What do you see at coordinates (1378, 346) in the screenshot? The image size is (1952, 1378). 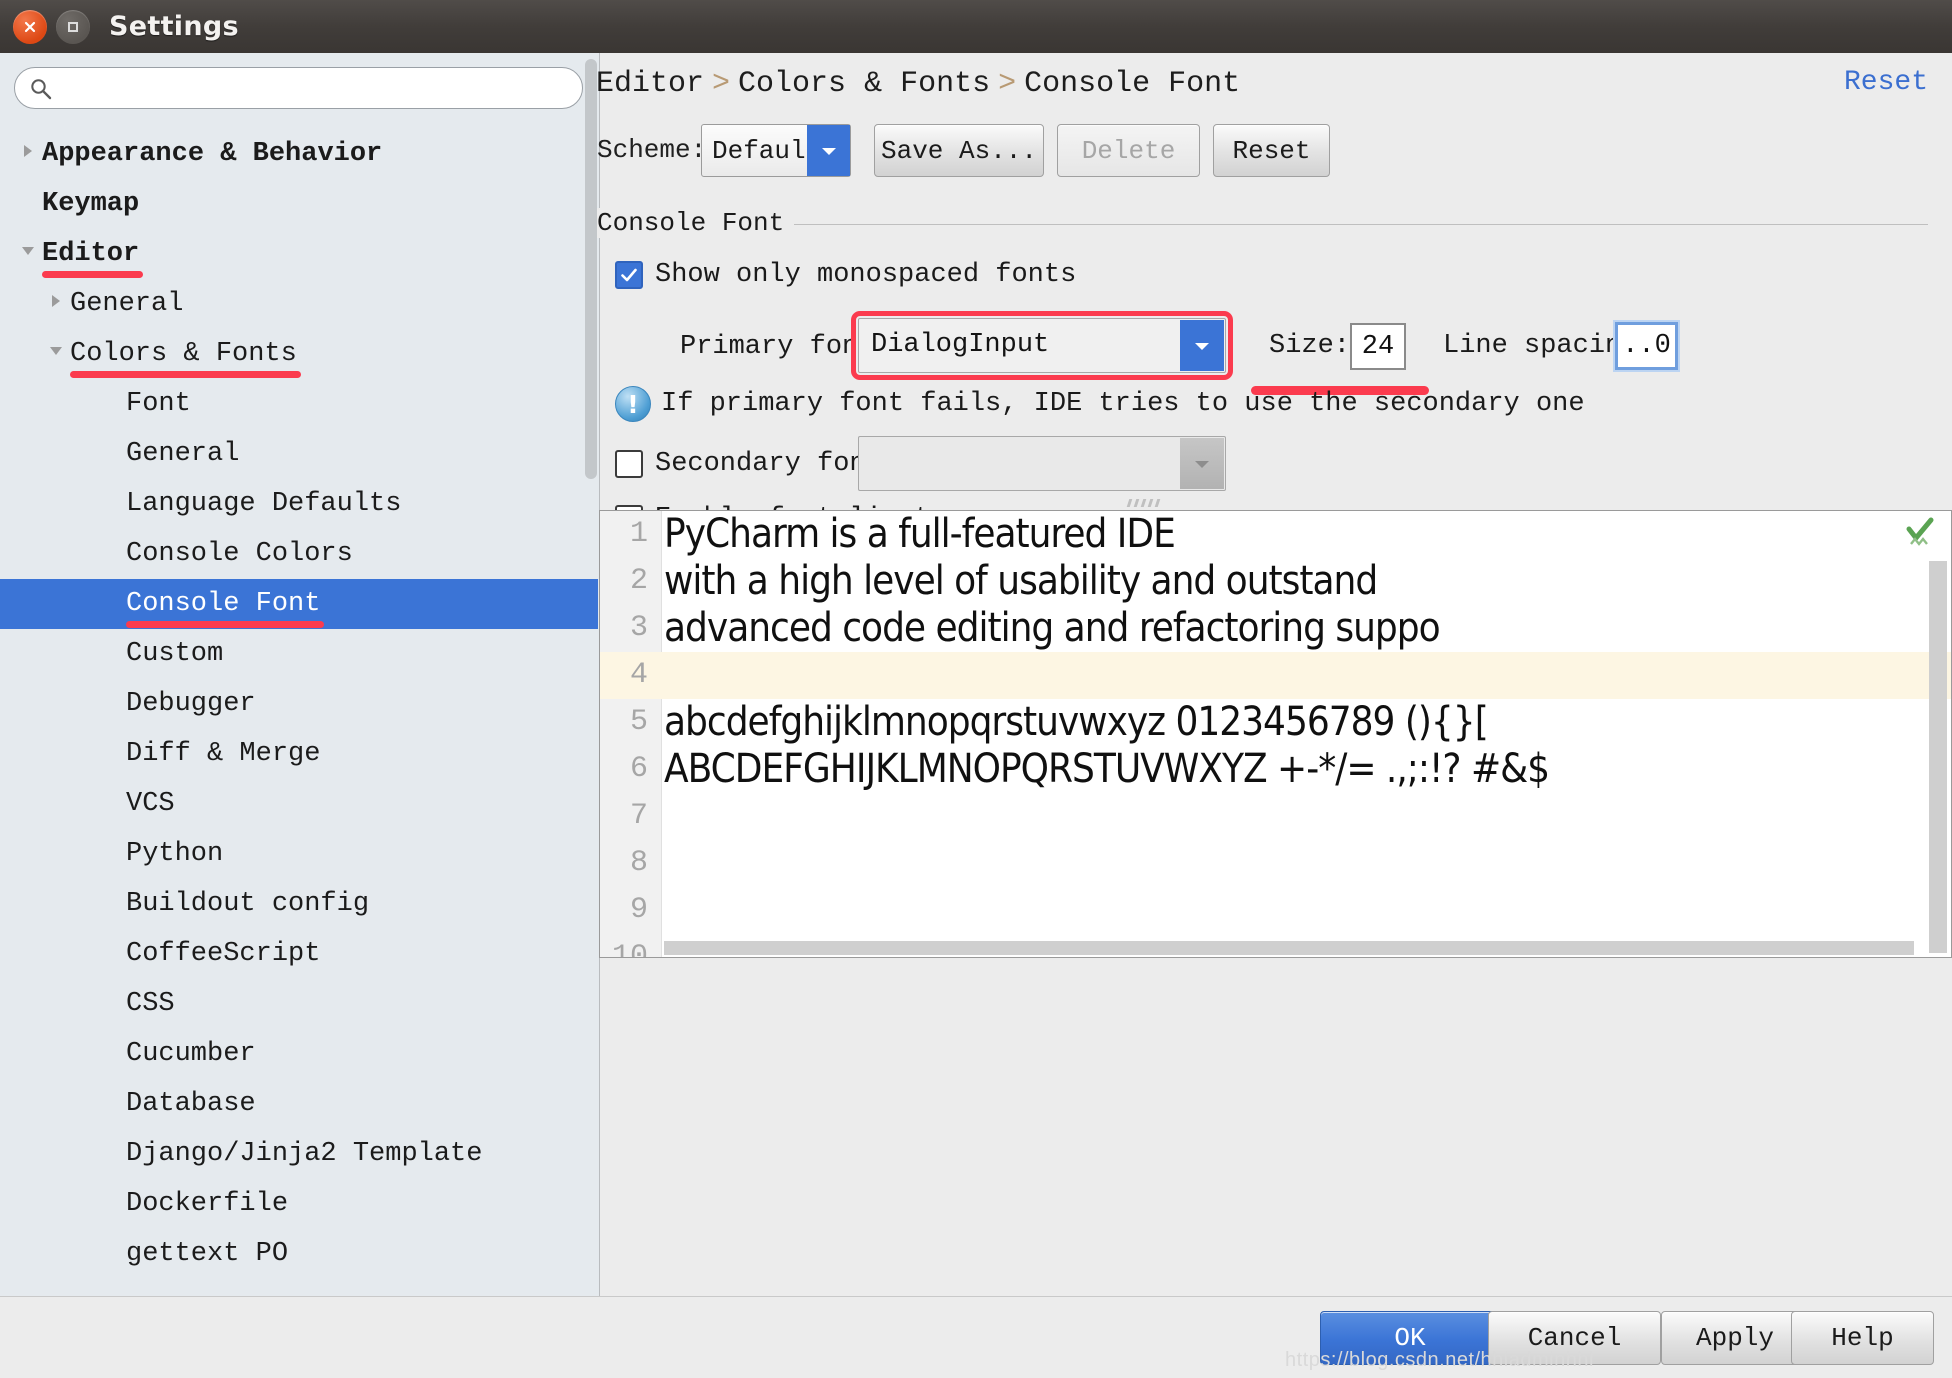 I see `size-input: 24` at bounding box center [1378, 346].